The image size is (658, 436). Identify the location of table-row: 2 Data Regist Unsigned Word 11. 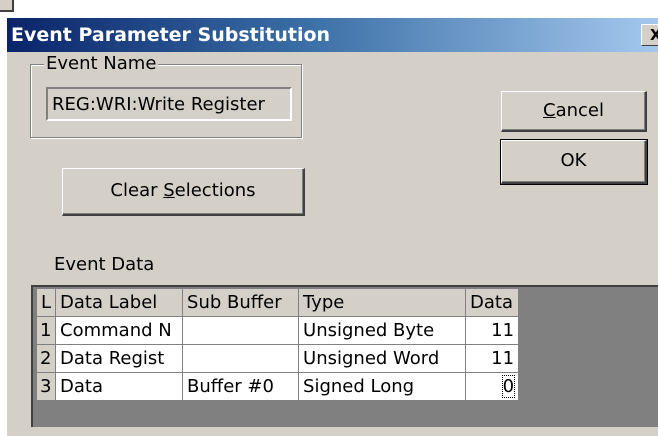
(277, 358).